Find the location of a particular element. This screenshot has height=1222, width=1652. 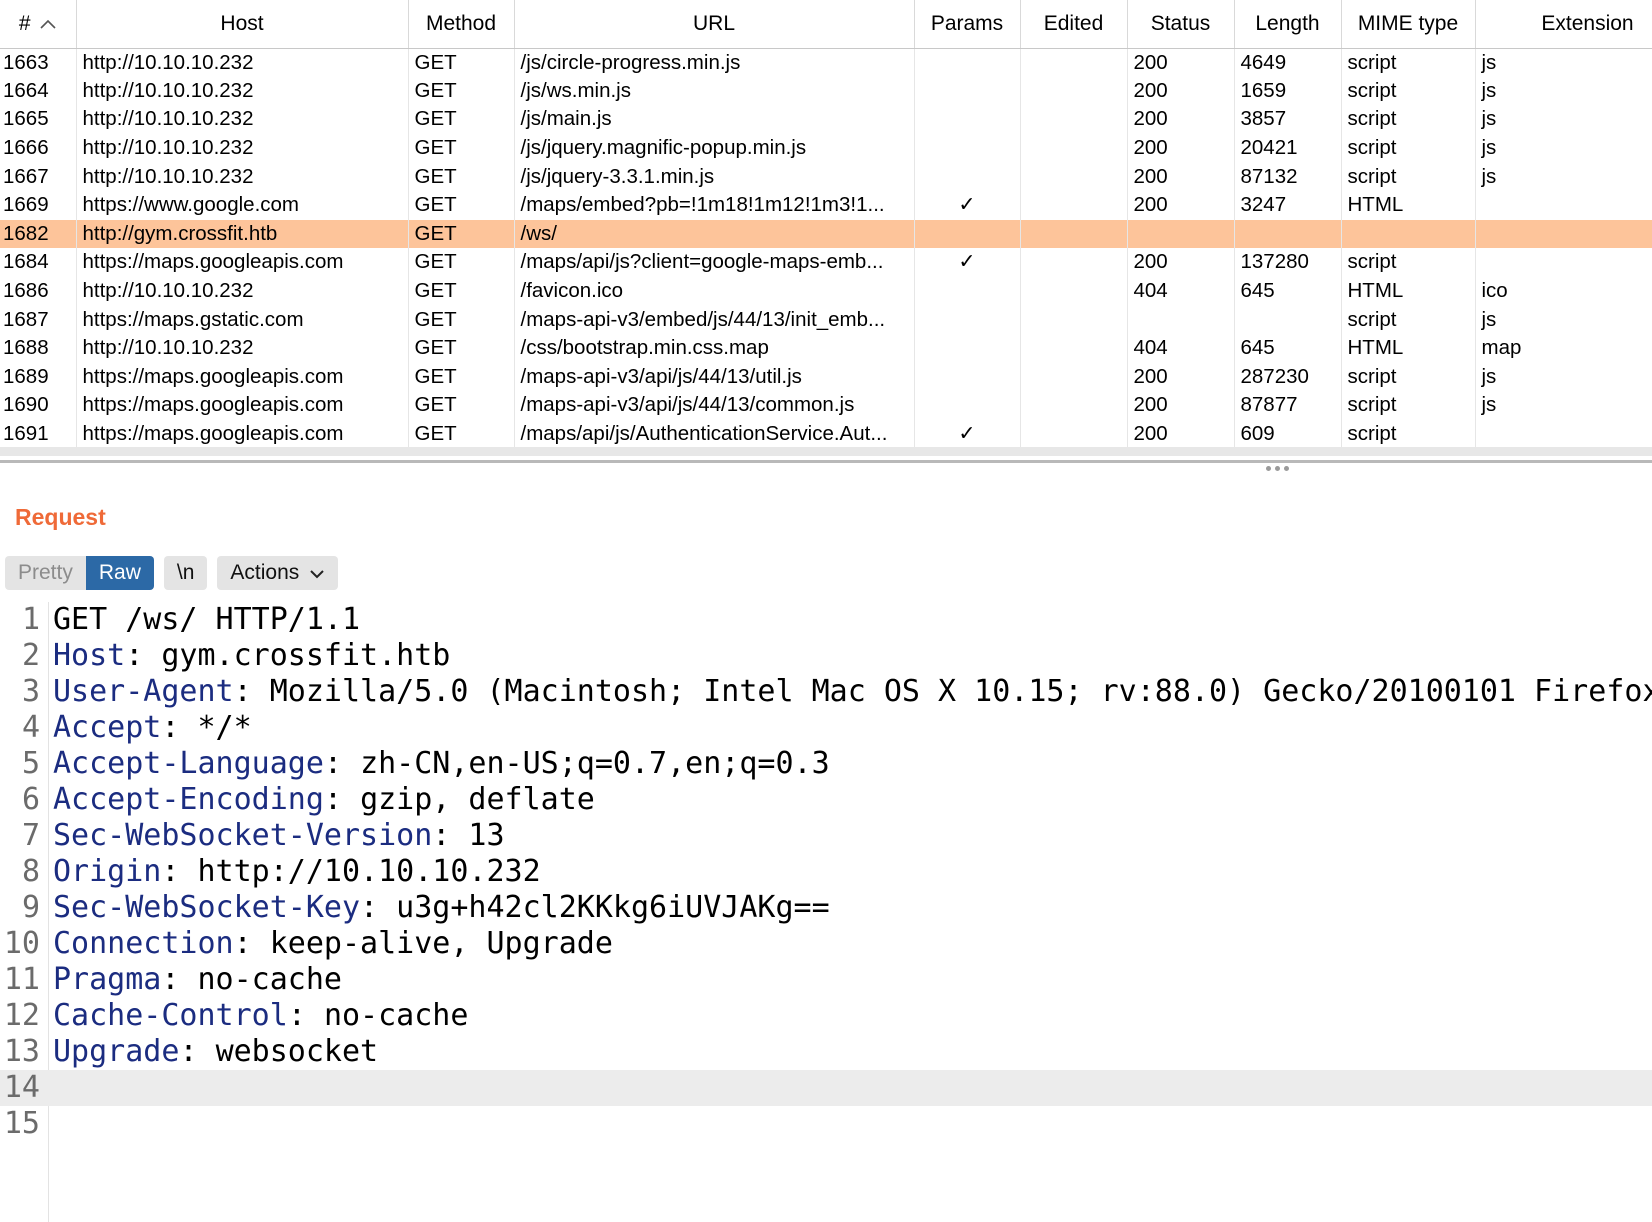

pane-divider is located at coordinates (826, 461).